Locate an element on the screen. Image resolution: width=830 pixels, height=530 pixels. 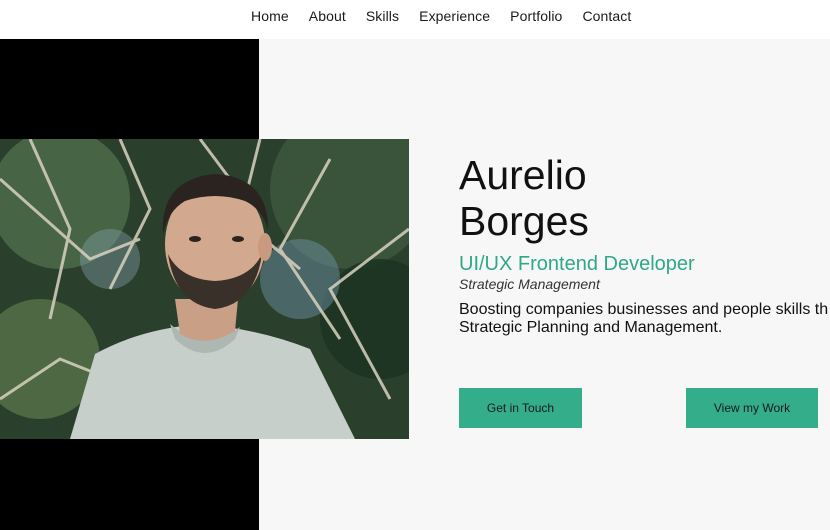
nav-about: About is located at coordinates (327, 16).